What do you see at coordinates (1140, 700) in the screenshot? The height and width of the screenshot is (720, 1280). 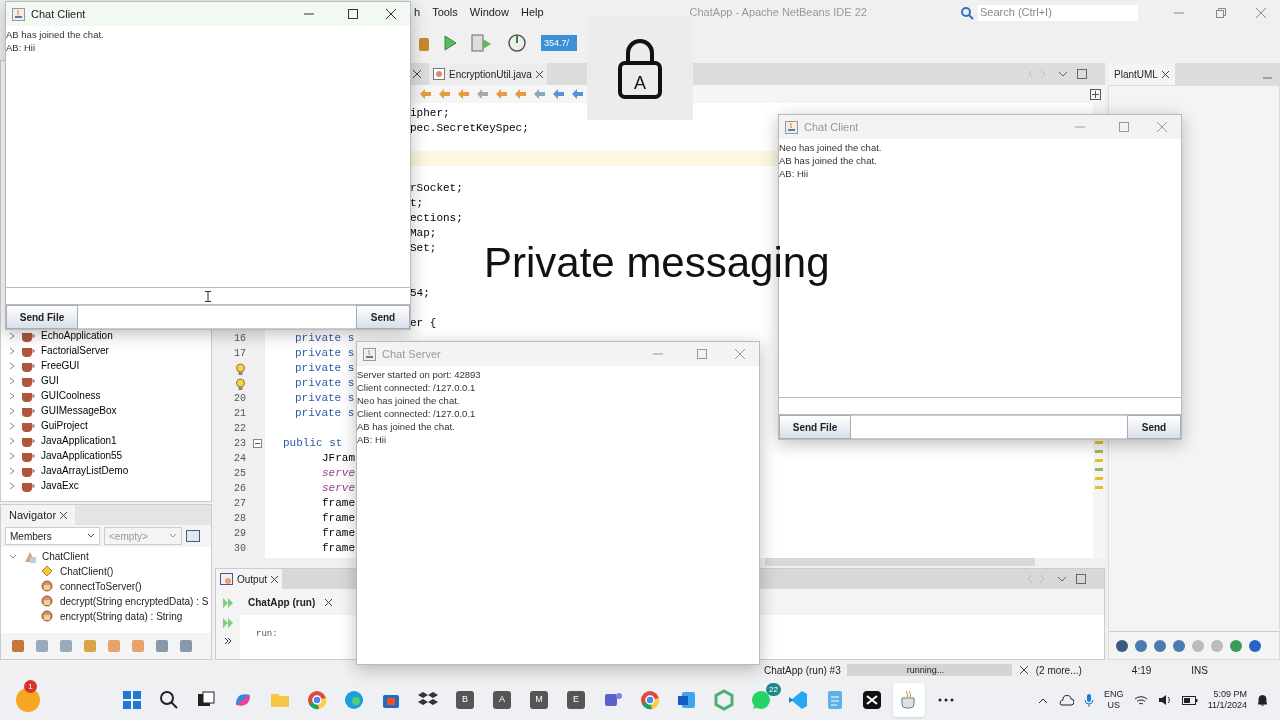 I see `wifi-icon` at bounding box center [1140, 700].